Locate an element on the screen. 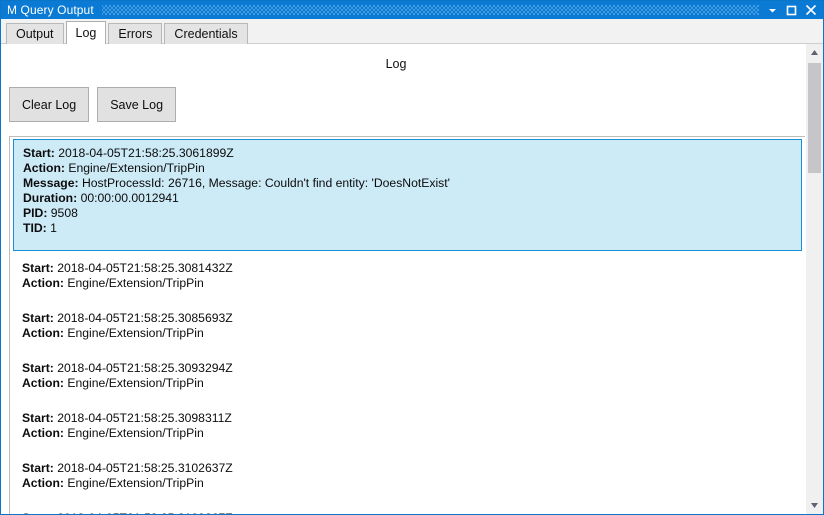 The width and height of the screenshot is (824, 515). tab-output: Output is located at coordinates (35, 33).